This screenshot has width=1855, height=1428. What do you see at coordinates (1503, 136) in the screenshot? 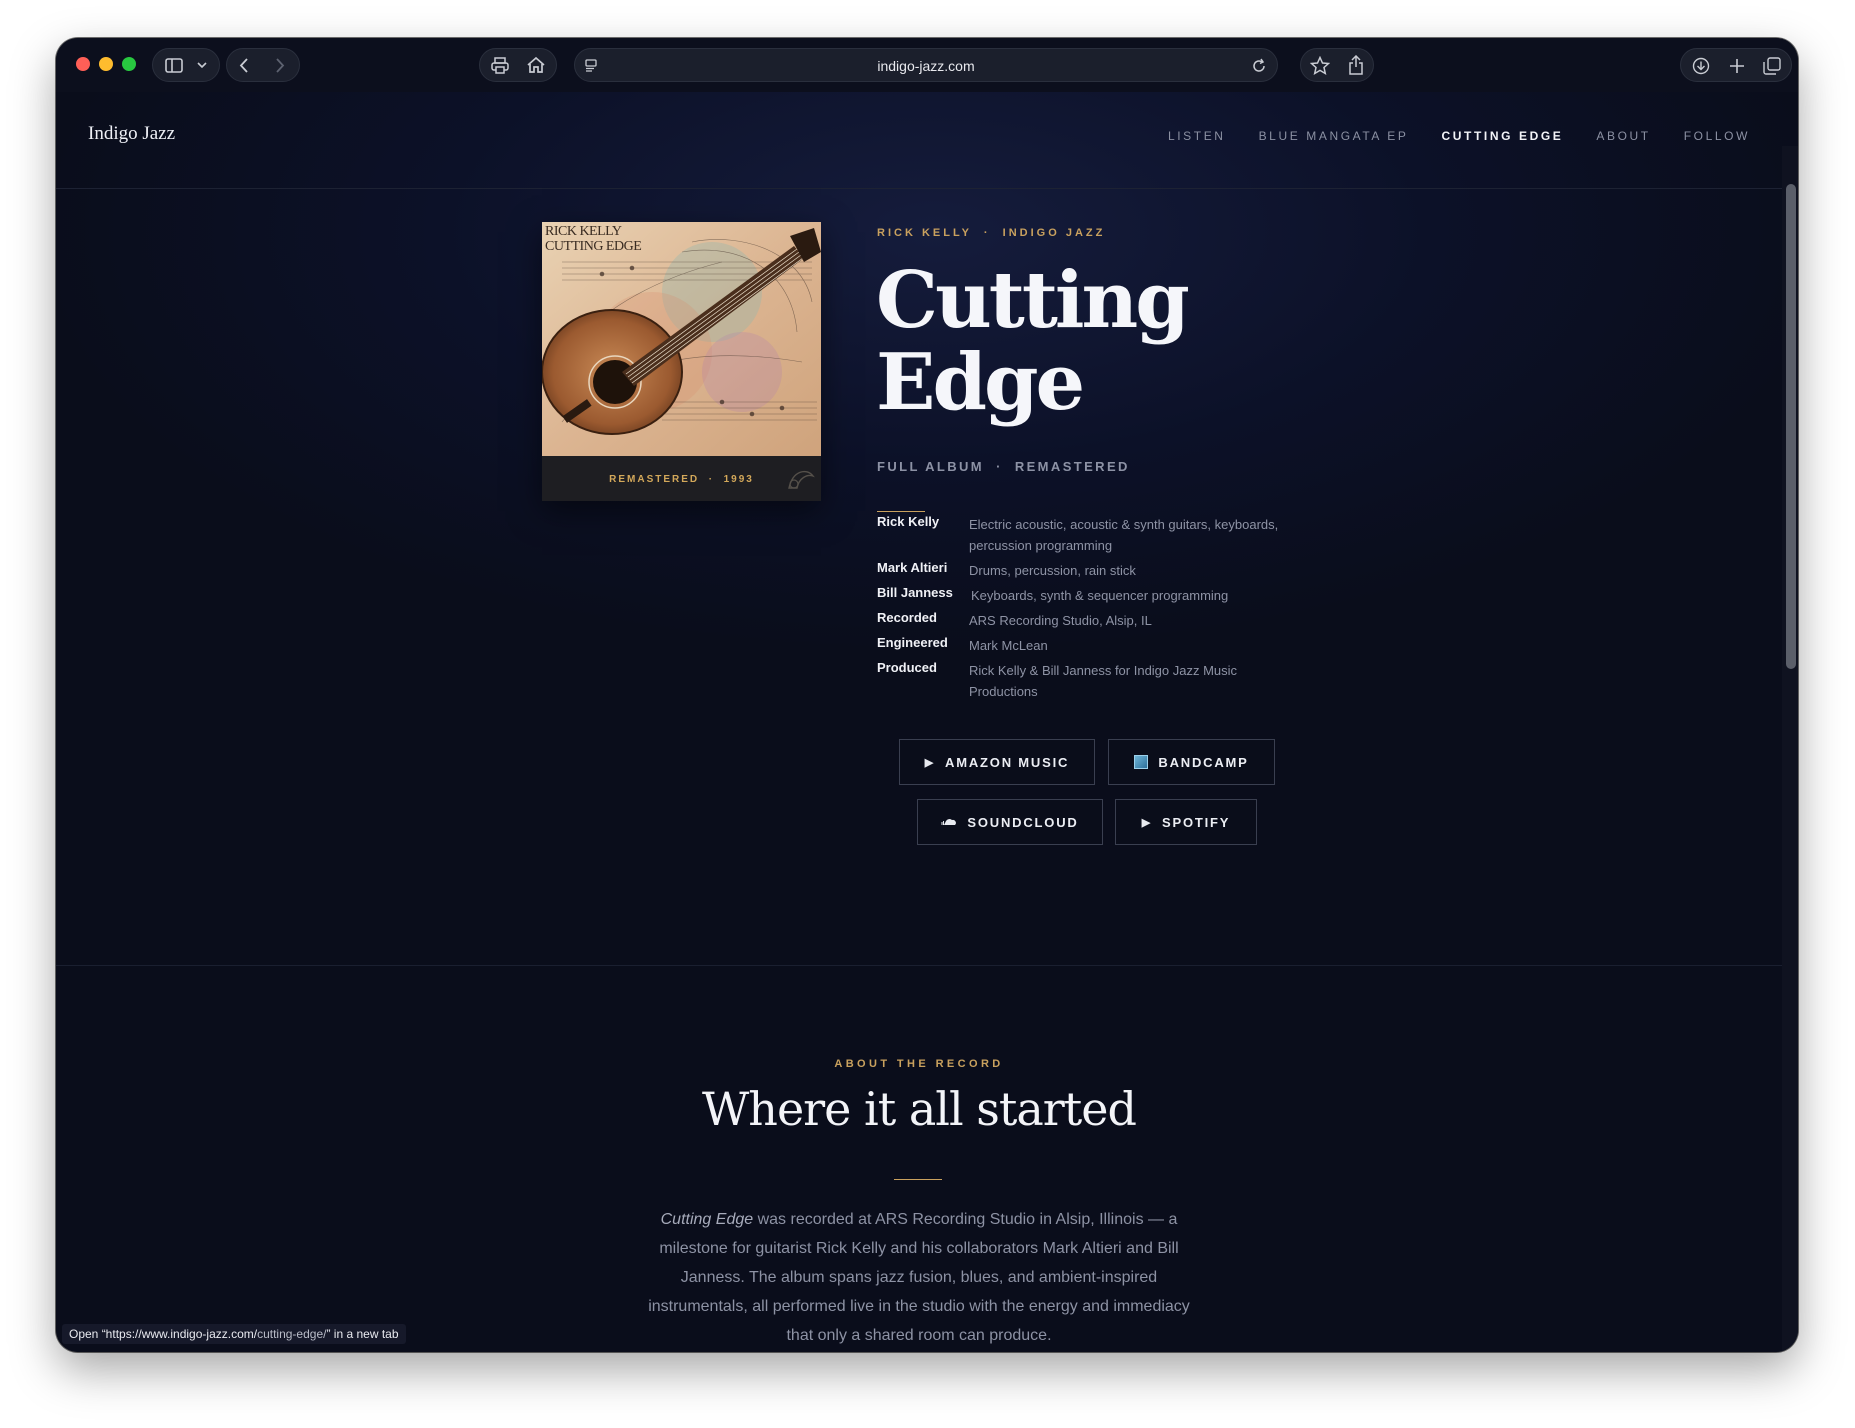
I see `nav-cutting-edge: CUTTING EDGE` at bounding box center [1503, 136].